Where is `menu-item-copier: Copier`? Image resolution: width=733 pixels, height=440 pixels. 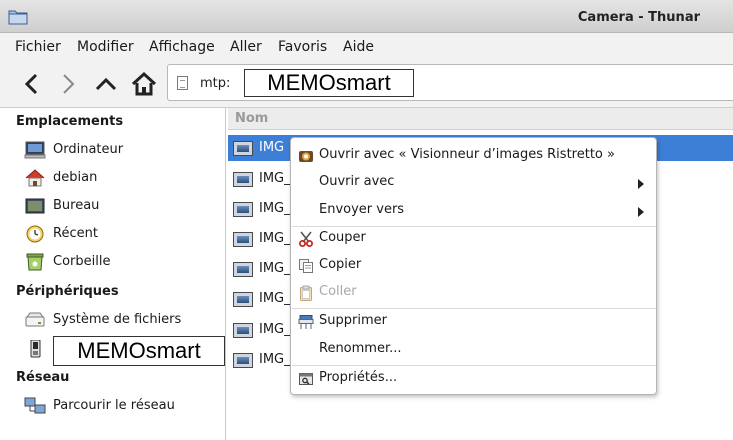 menu-item-copier: Copier is located at coordinates (473, 266).